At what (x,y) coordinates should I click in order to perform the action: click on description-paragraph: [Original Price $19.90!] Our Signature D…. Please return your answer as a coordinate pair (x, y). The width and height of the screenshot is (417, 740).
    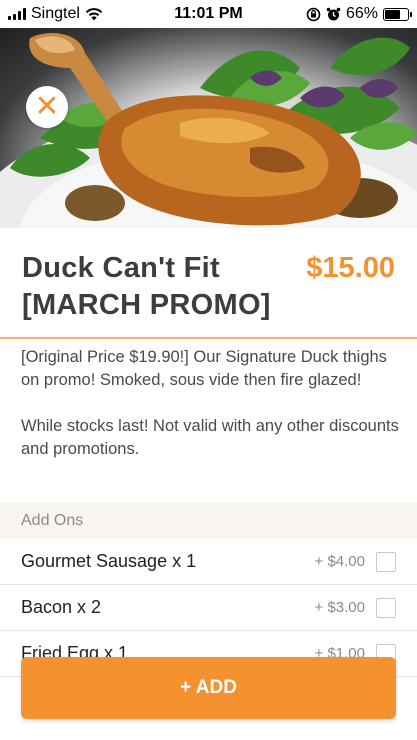
    Looking at the image, I should click on (204, 368).